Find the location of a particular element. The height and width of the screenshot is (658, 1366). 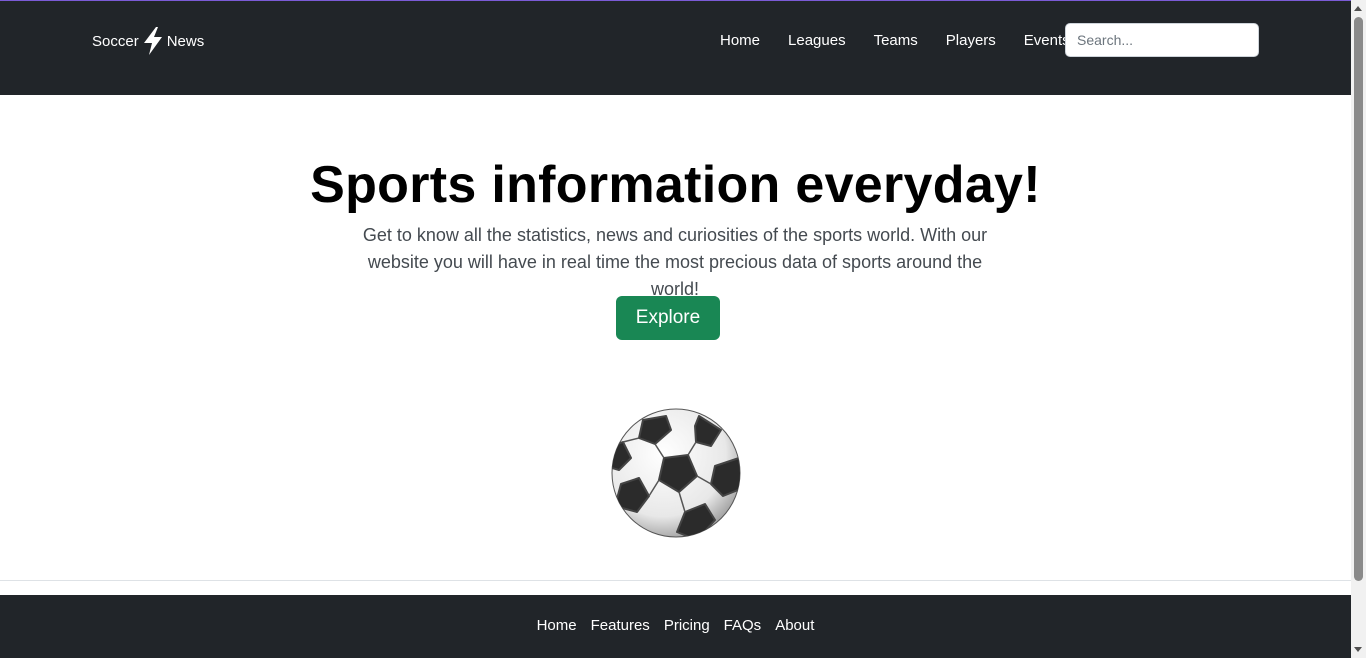

footer: Home Features Pricing FAQs About is located at coordinates (675, 626).